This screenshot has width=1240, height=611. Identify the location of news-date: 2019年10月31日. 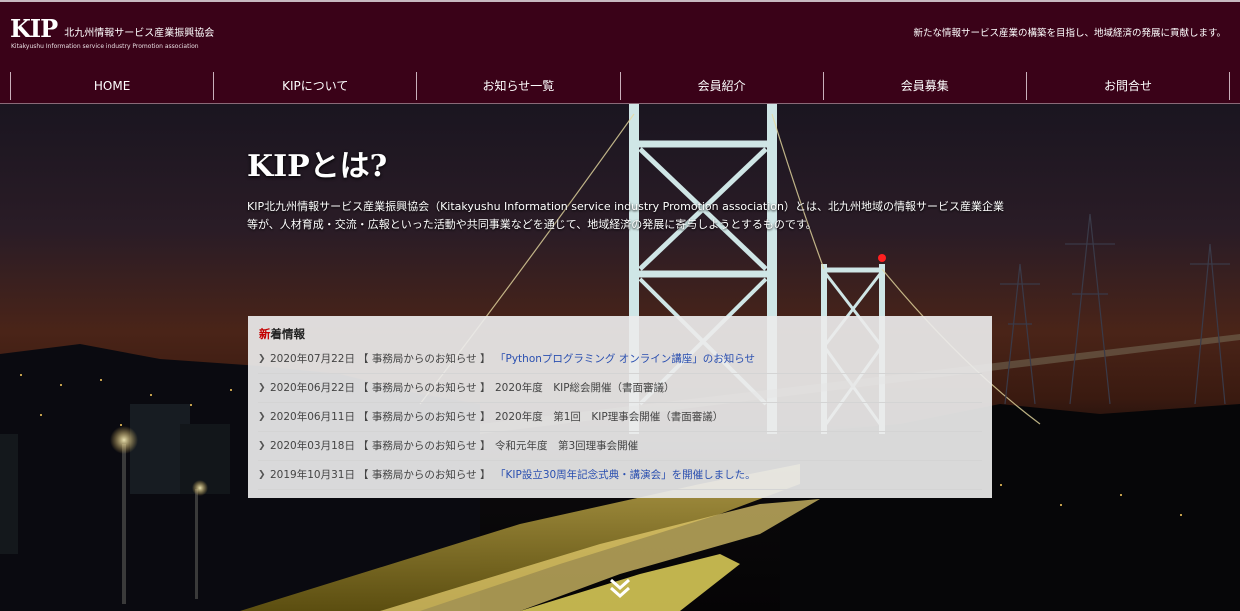
(312, 475).